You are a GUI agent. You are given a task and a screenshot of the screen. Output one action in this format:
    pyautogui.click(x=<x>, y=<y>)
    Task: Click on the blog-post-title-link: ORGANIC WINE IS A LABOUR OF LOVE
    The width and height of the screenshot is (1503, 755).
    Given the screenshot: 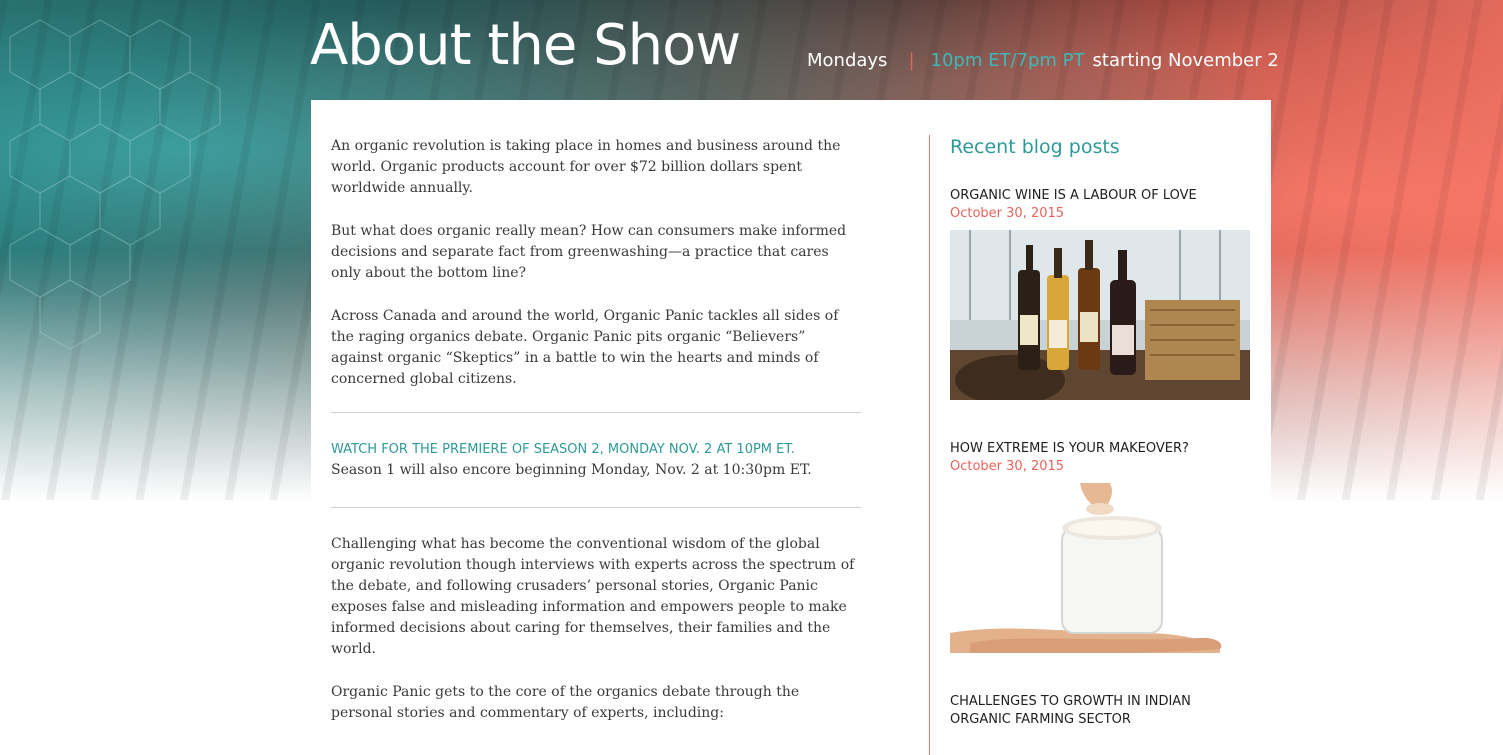 What is the action you would take?
    pyautogui.click(x=1100, y=196)
    